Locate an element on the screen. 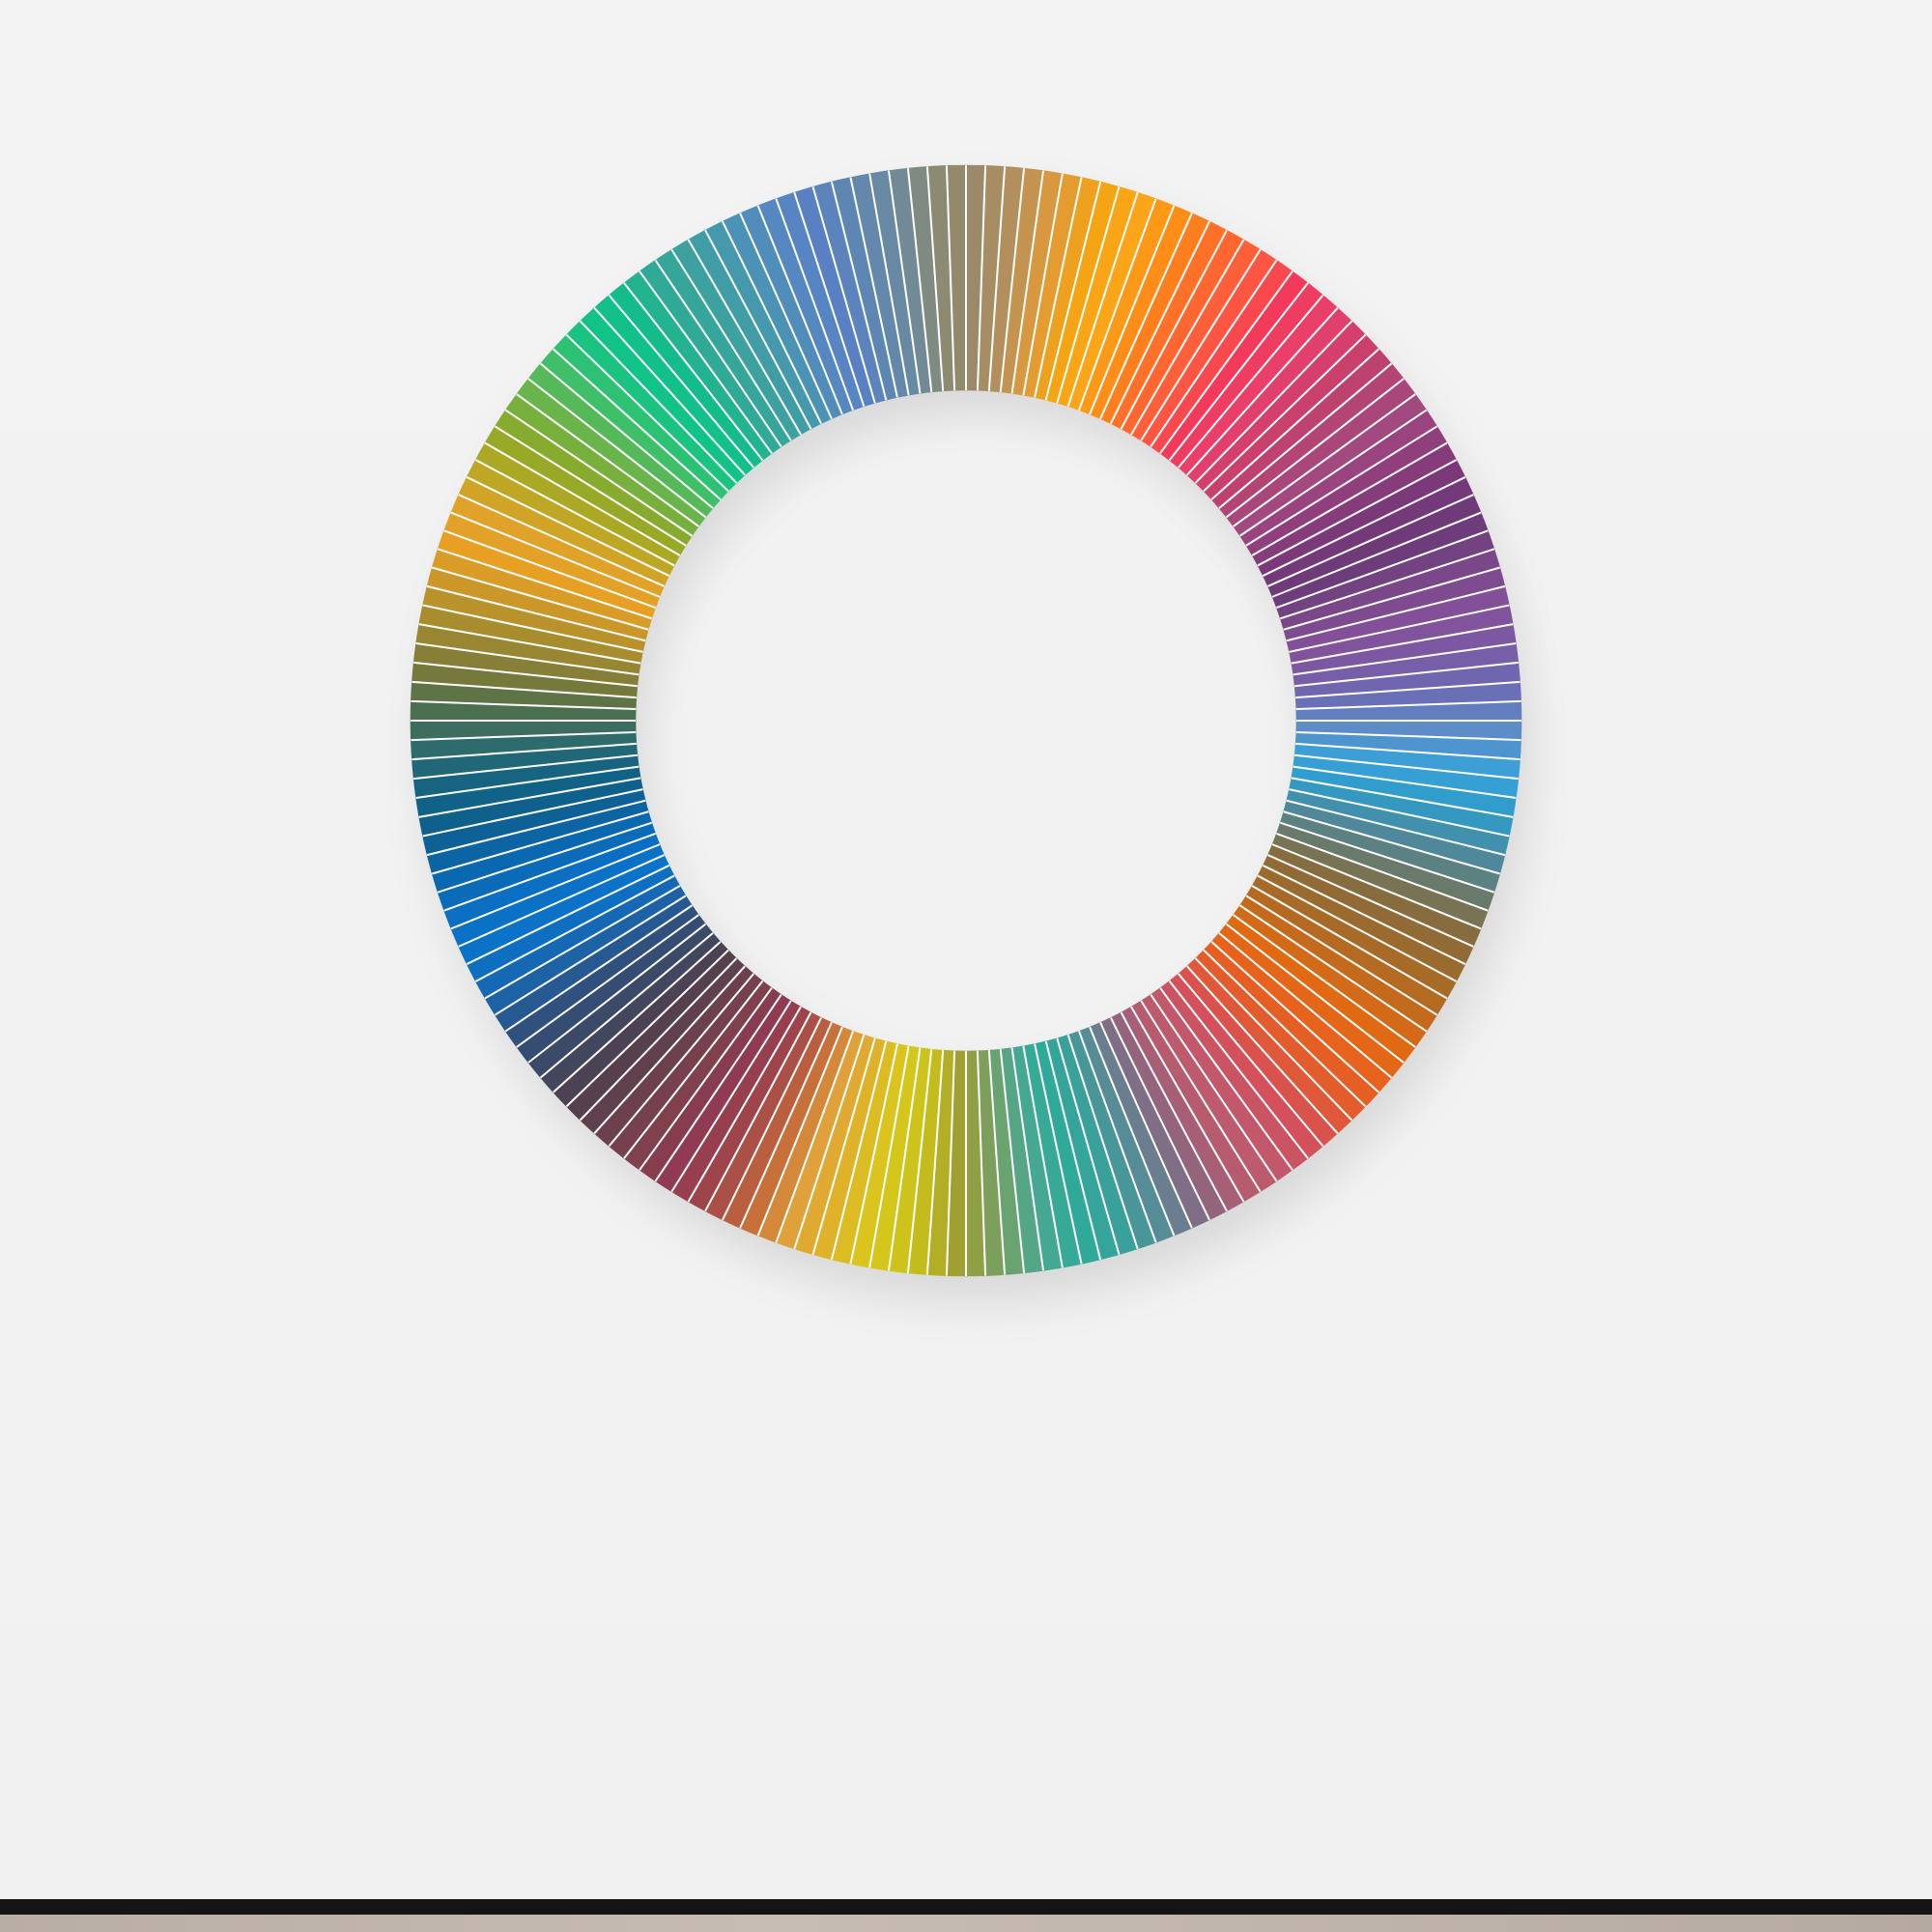 The height and width of the screenshot is (1932, 1932). floor-edge is located at coordinates (966, 1907).